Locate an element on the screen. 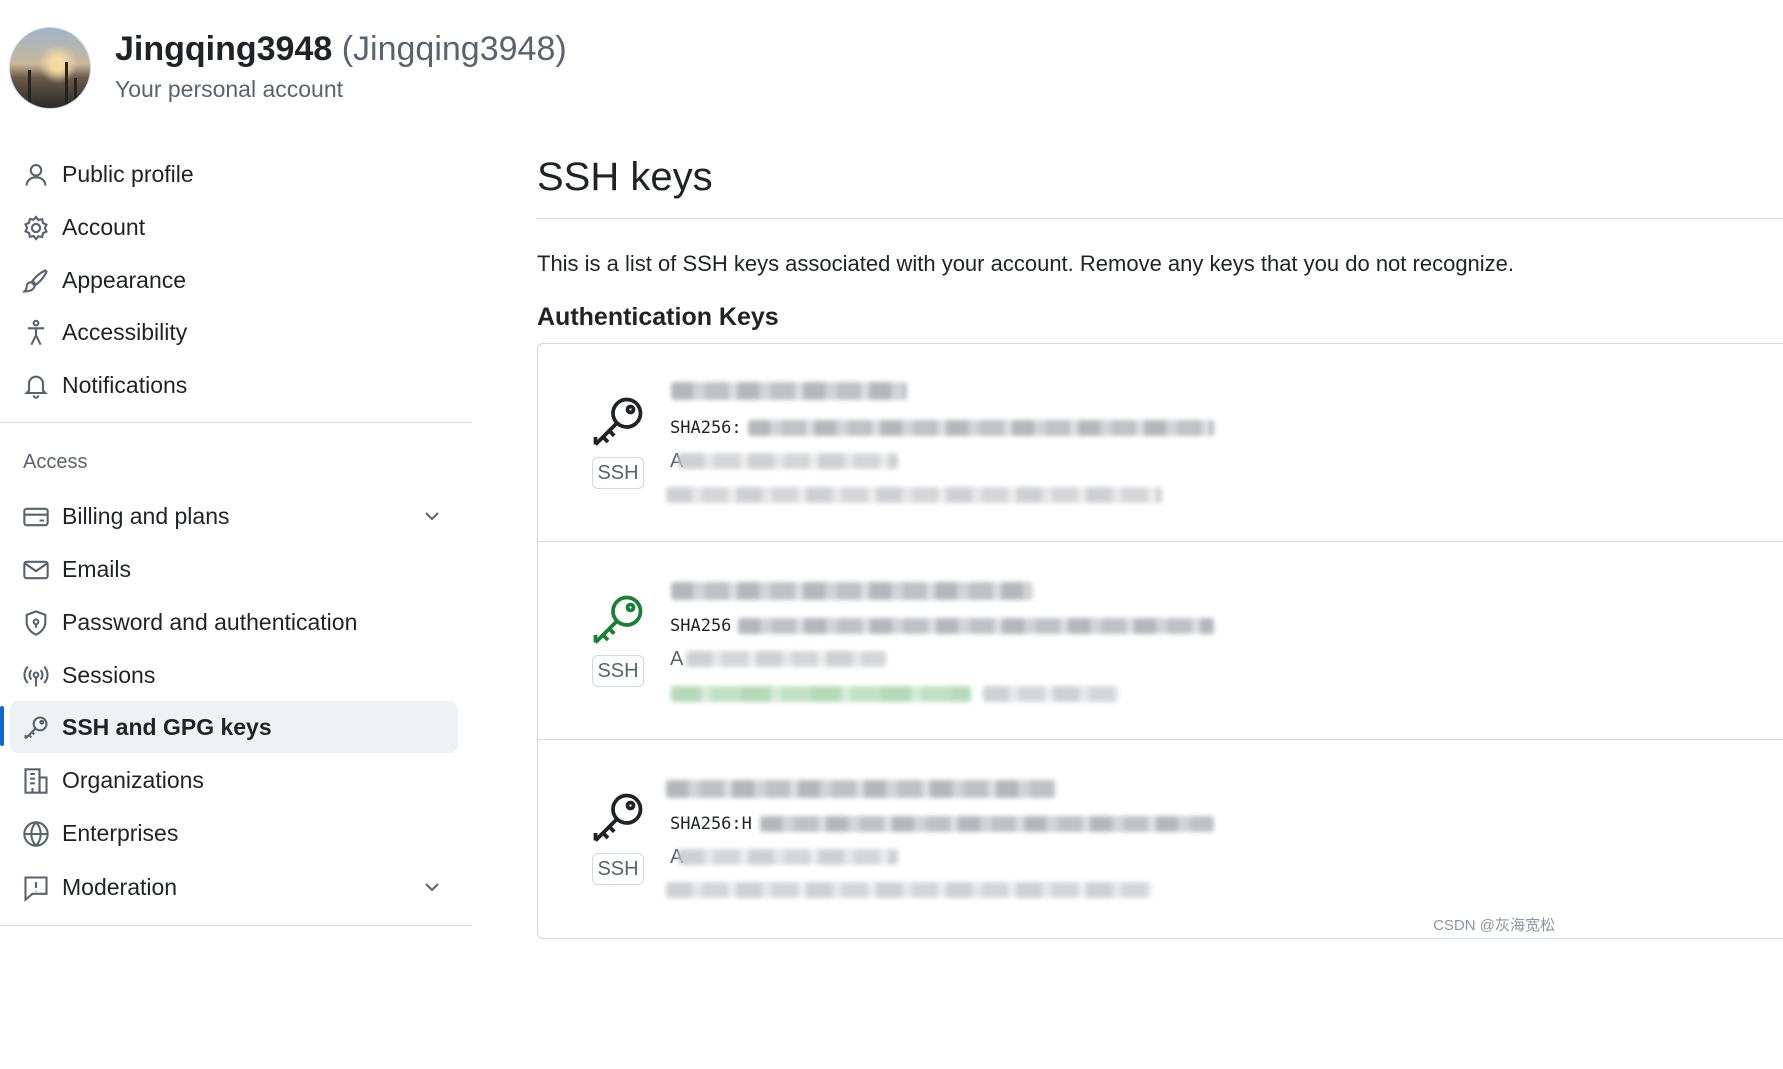 This screenshot has height=1069, width=1783. title-divider is located at coordinates (1160, 218).